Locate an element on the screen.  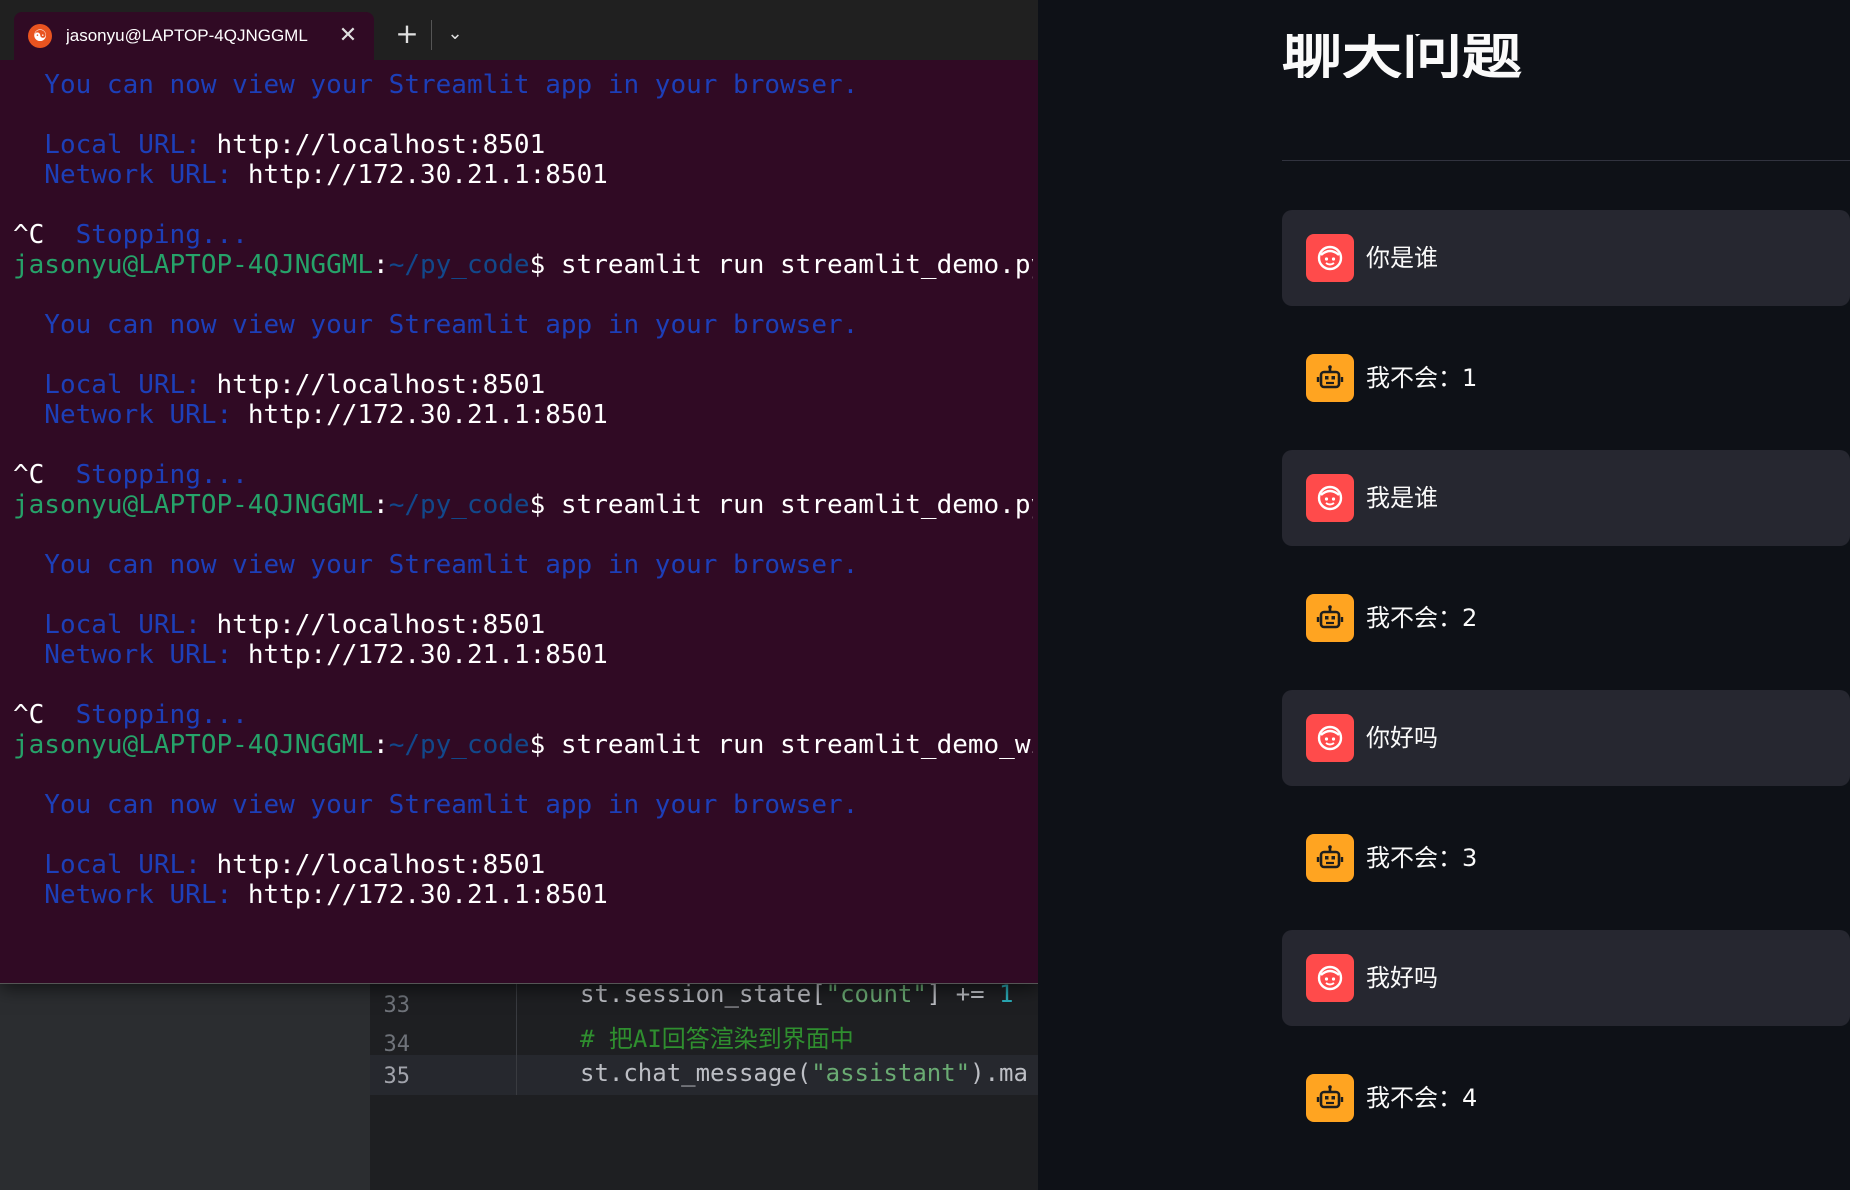
new-tab-button: + is located at coordinates (407, 34).